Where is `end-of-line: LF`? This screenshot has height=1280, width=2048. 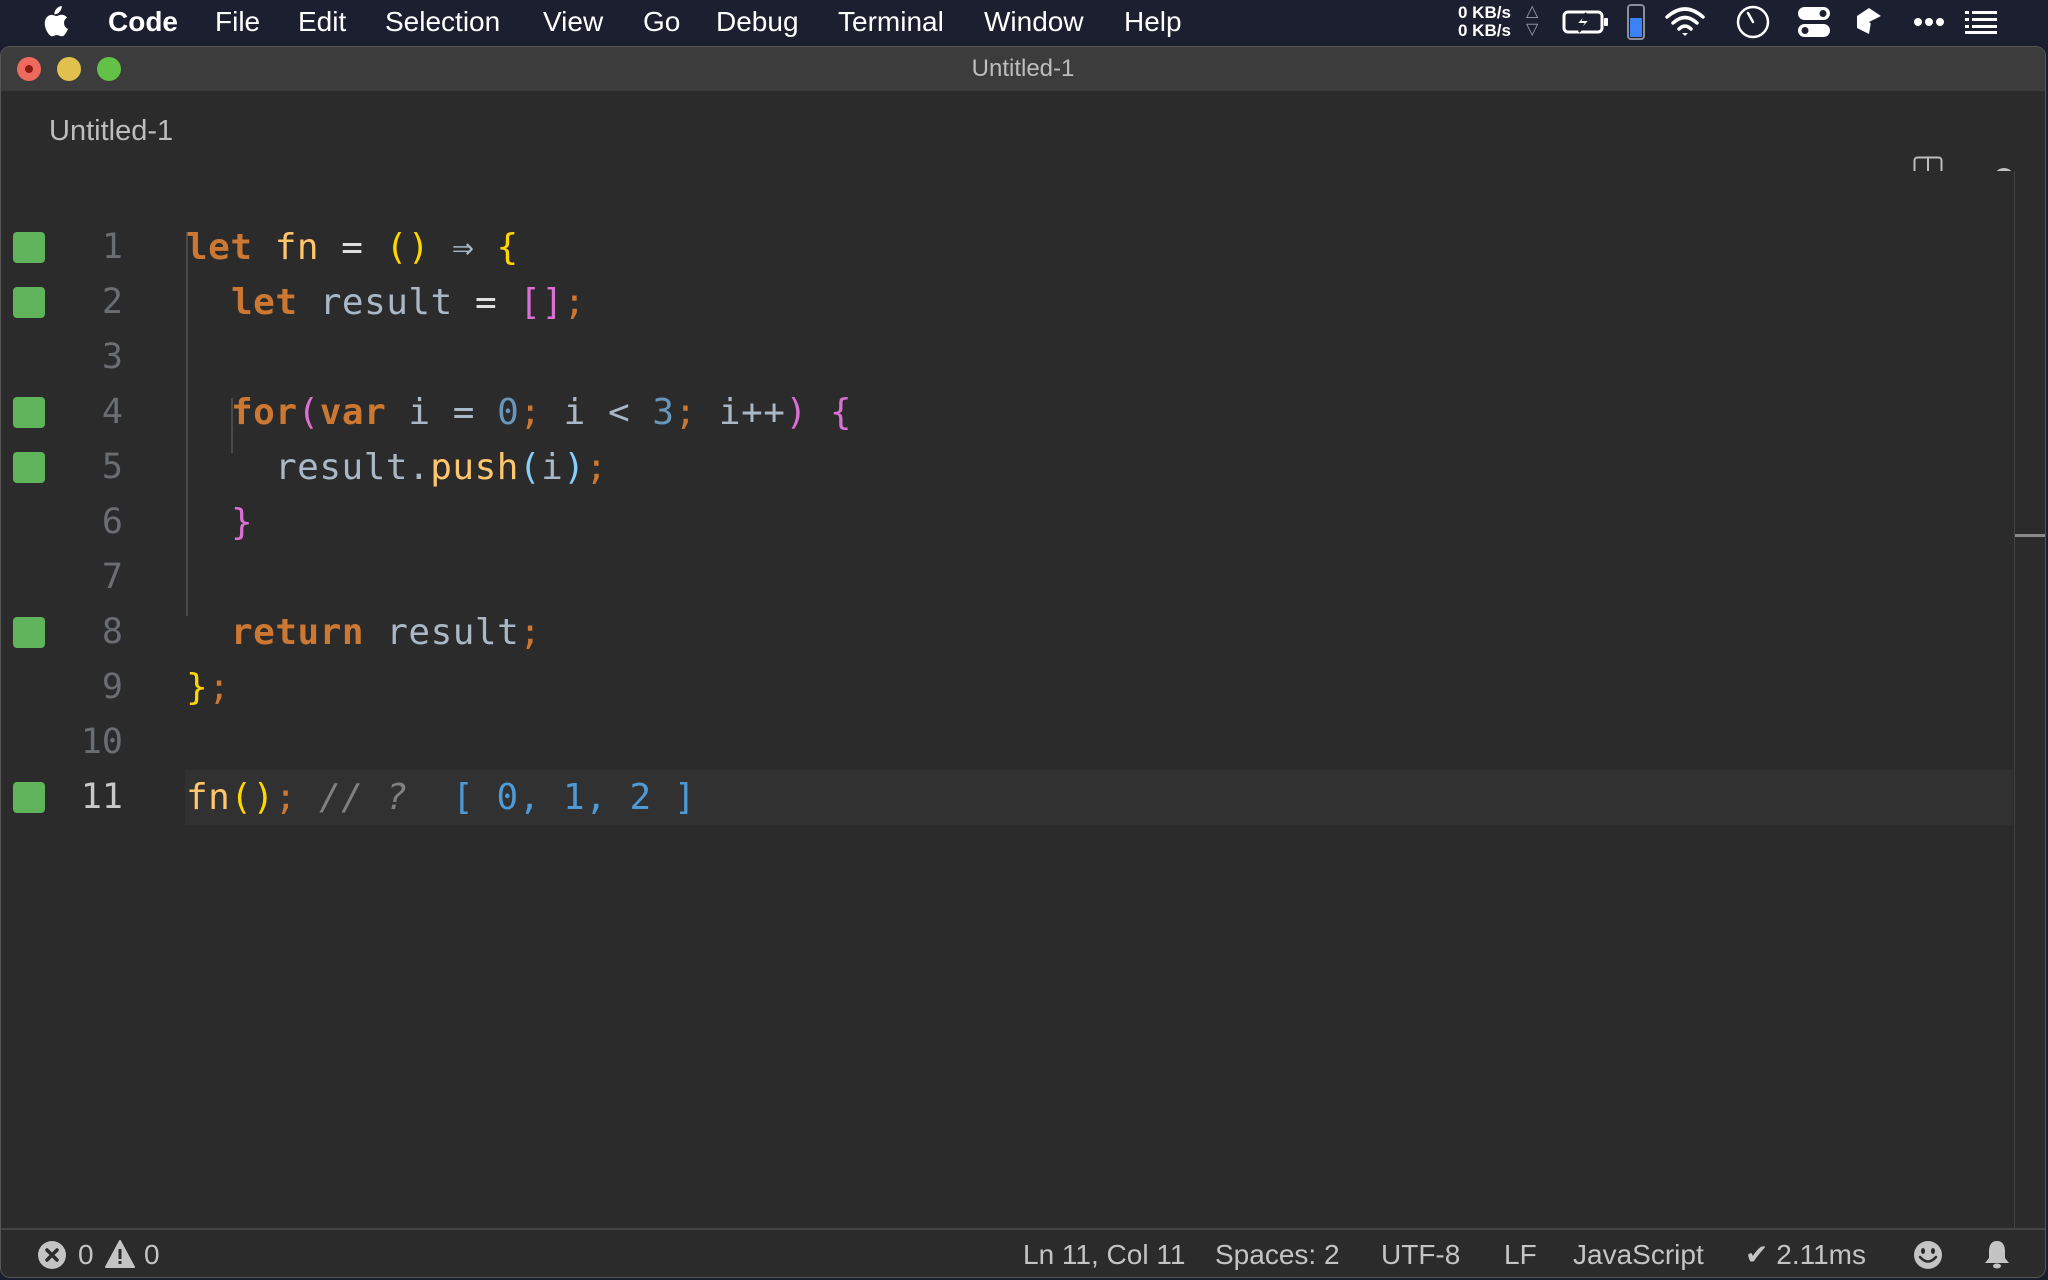 end-of-line: LF is located at coordinates (1520, 1253).